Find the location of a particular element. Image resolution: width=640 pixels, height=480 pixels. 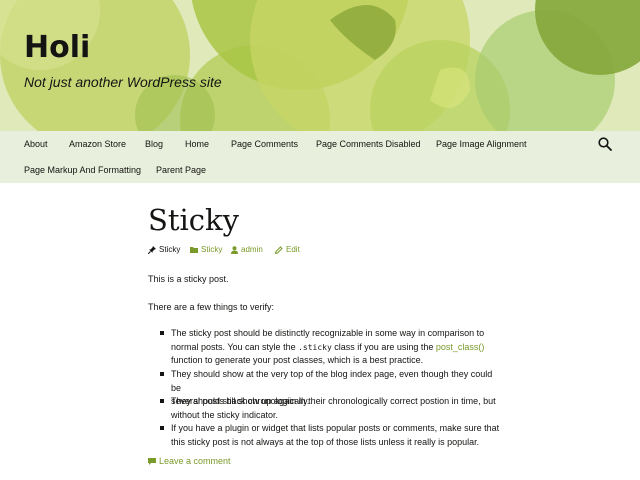

user-icon is located at coordinates (234, 249).